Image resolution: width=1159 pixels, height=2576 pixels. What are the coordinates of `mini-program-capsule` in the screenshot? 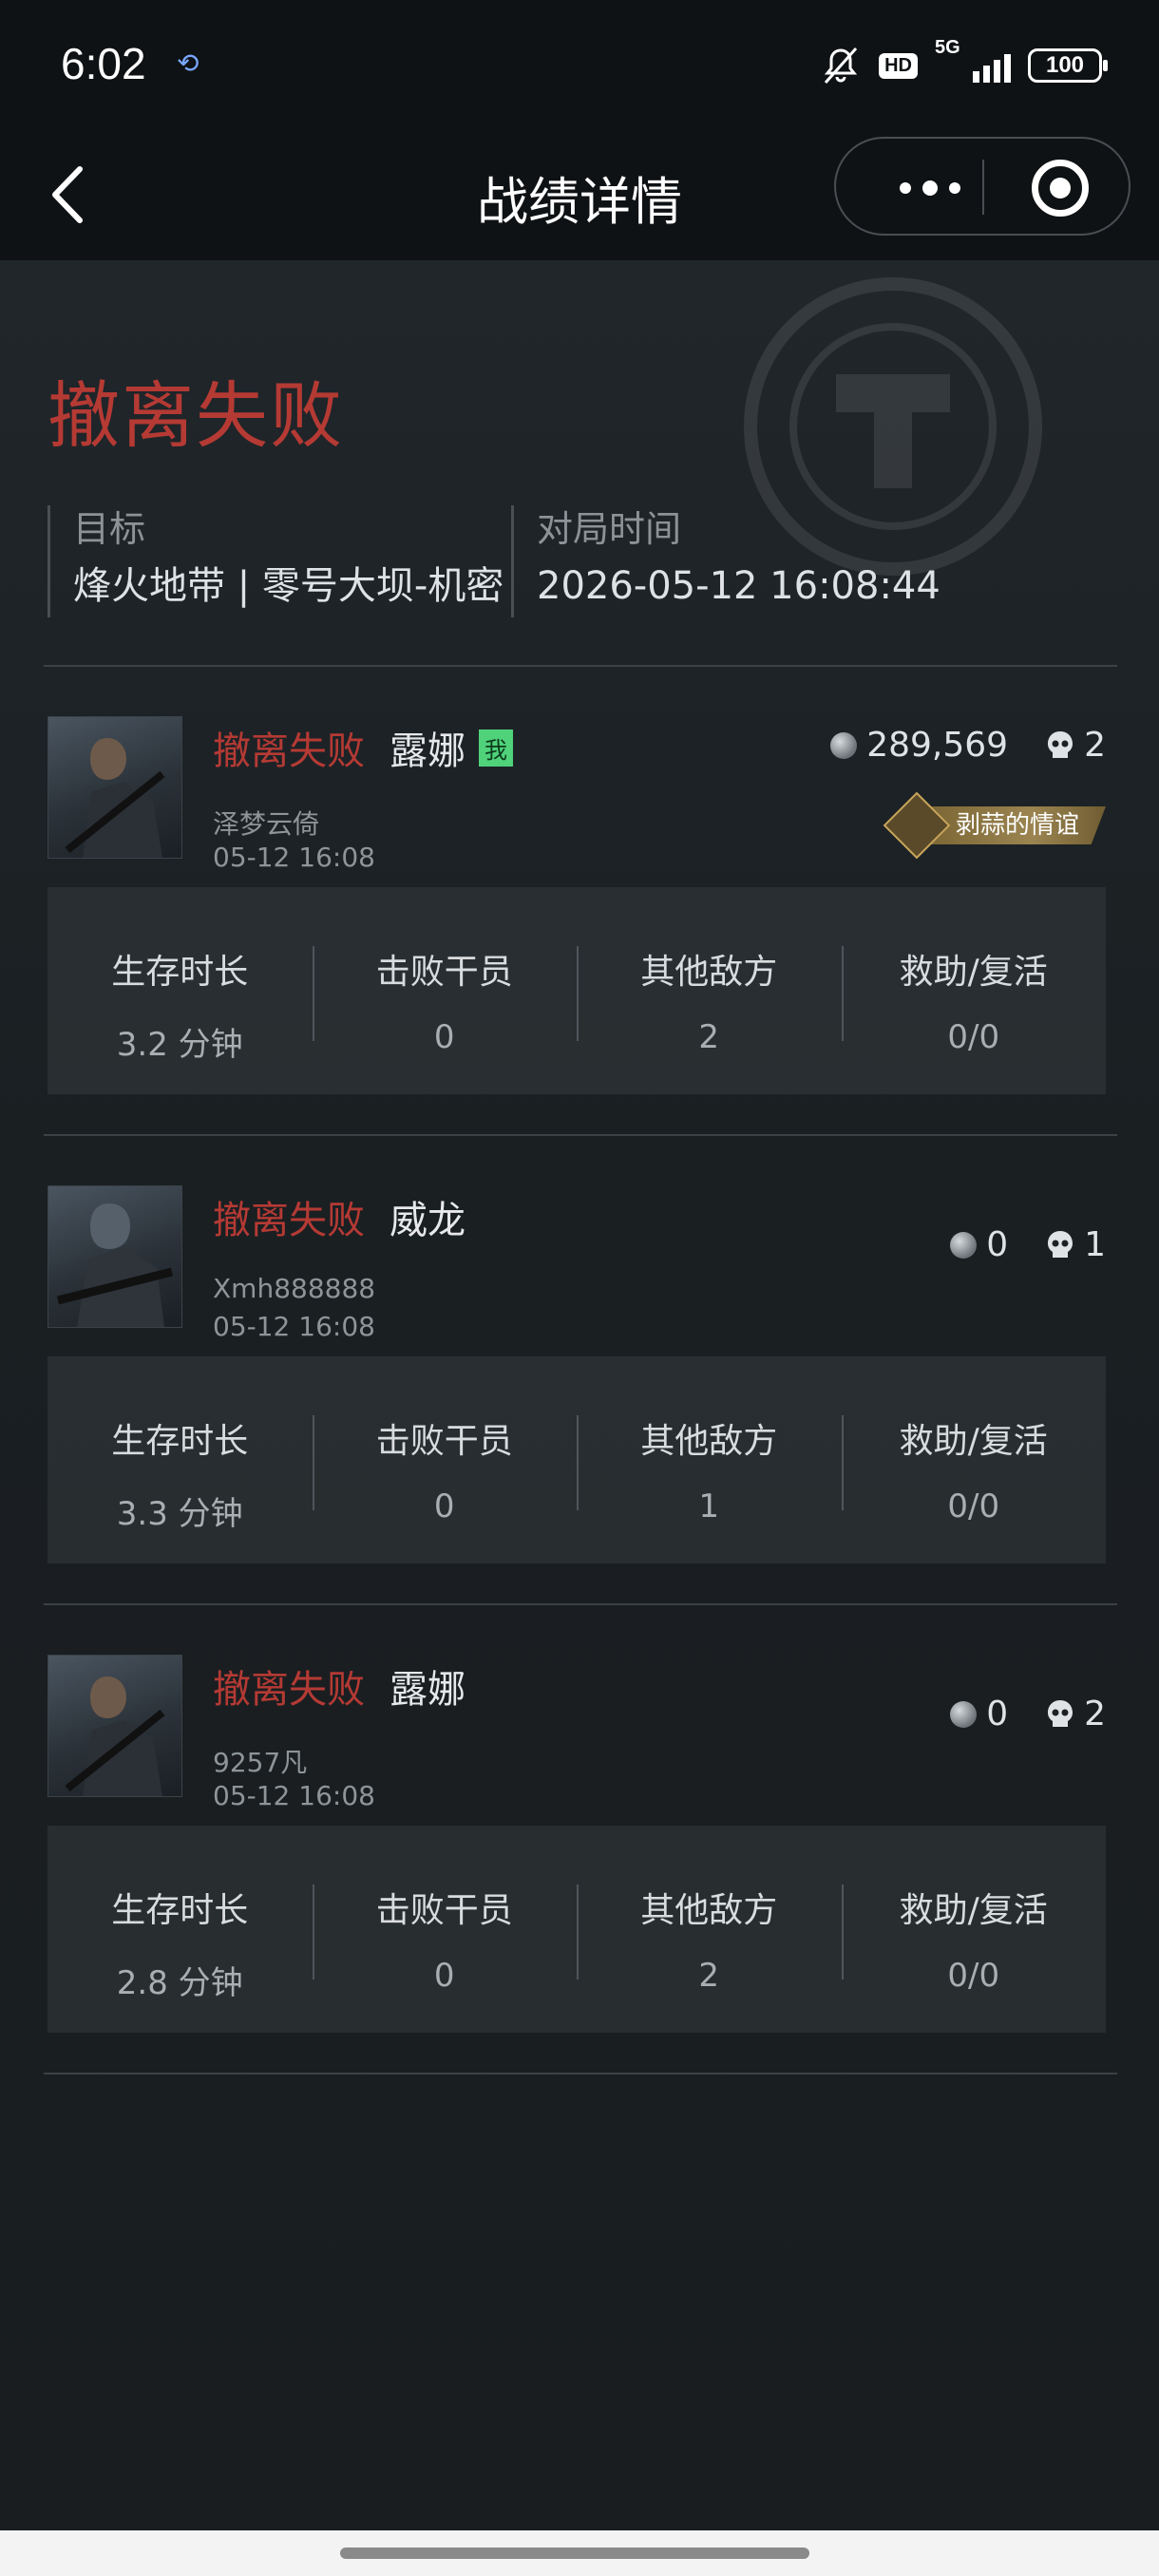 It's located at (982, 186).